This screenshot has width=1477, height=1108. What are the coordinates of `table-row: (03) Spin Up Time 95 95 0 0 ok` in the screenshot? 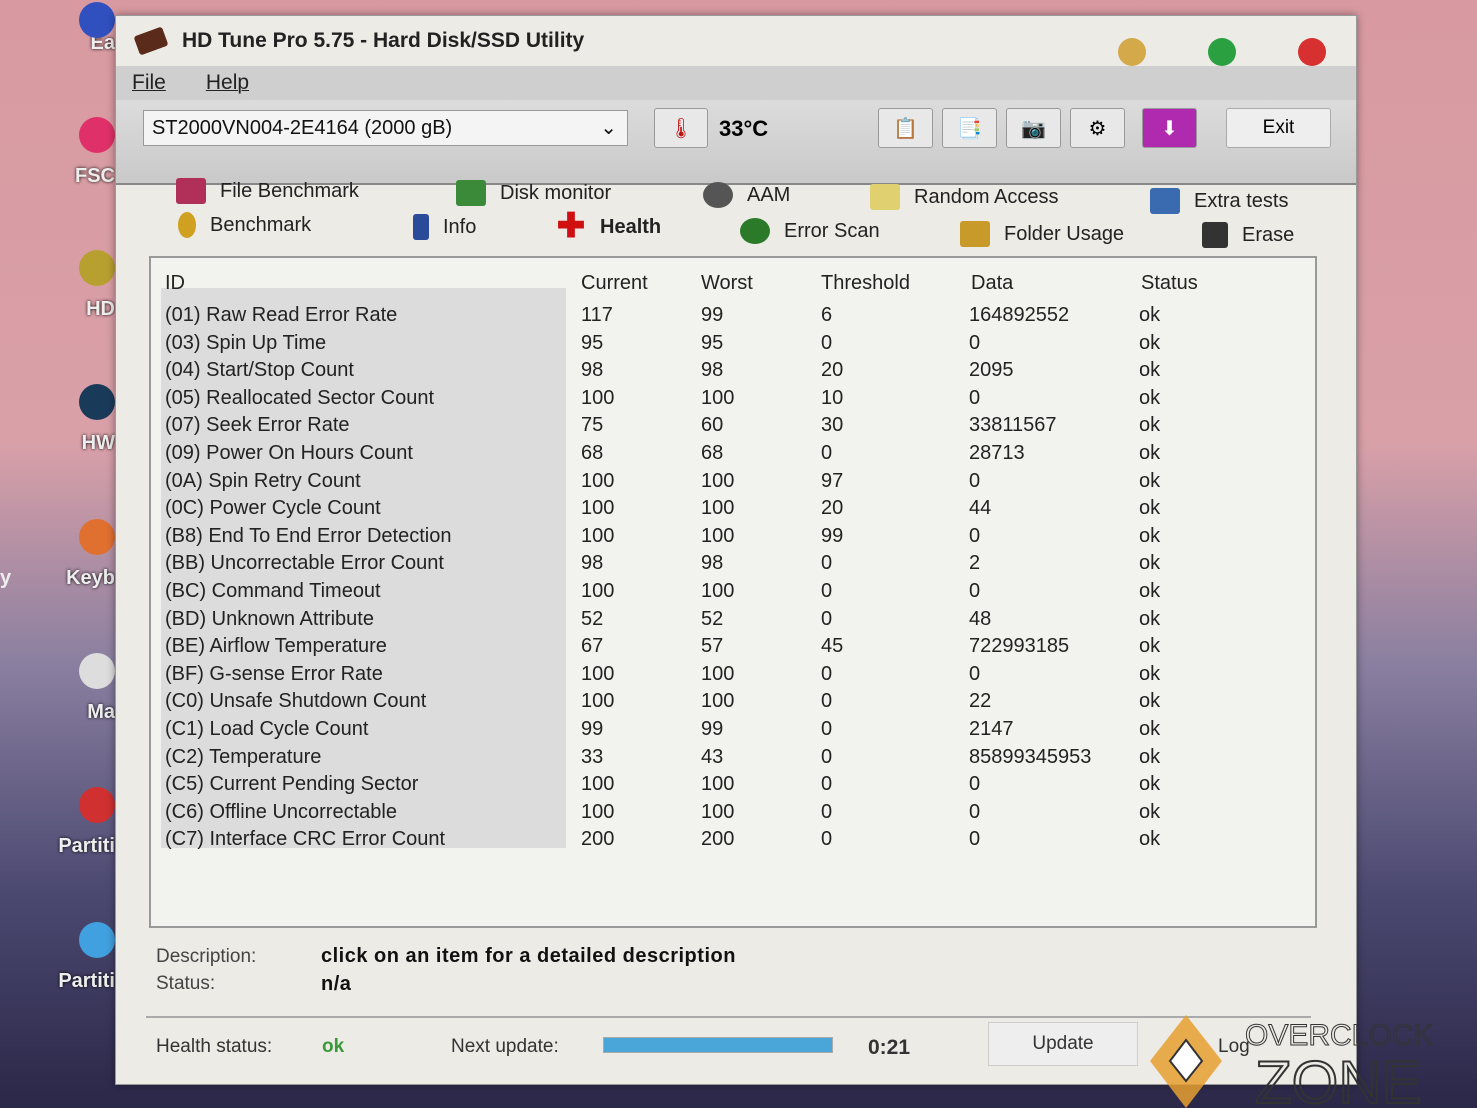 It's located at (711, 345).